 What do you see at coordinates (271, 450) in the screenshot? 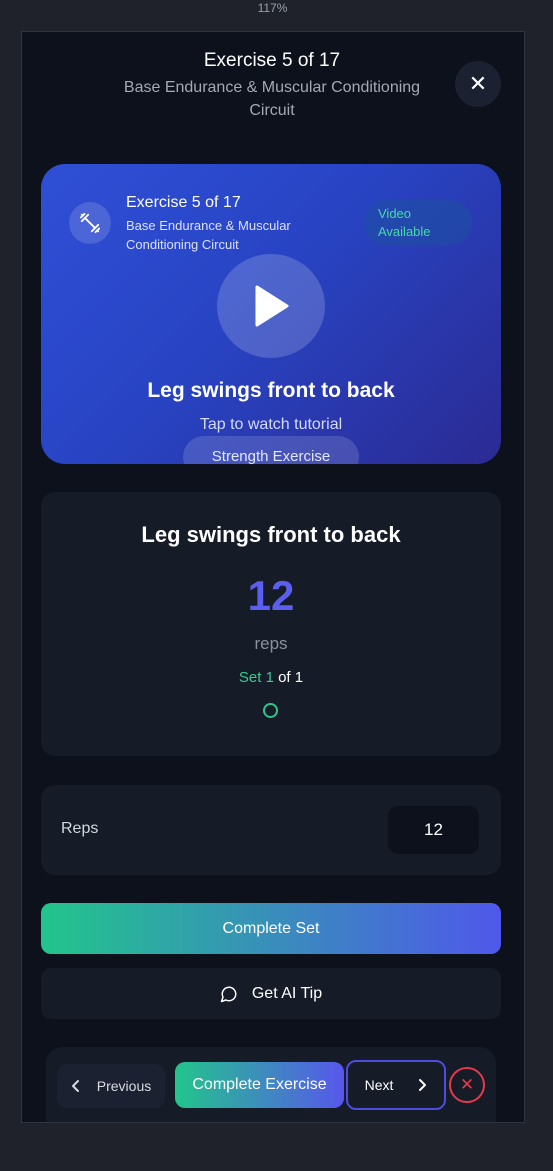
I see `exercise-type-pill: Strength Exercise` at bounding box center [271, 450].